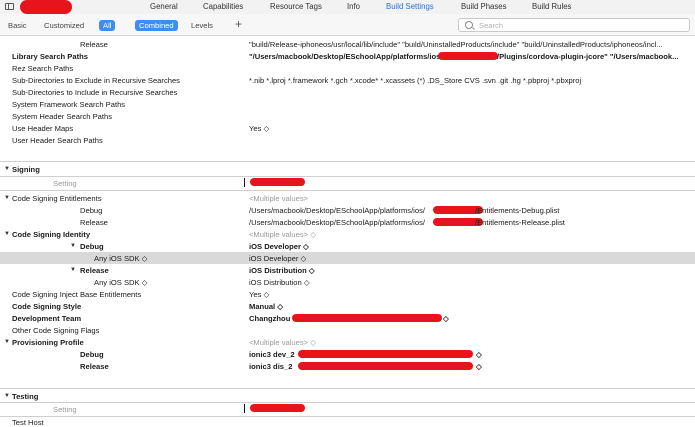 The image size is (695, 427). I want to click on tab-build-phases: Build Phases, so click(484, 6).